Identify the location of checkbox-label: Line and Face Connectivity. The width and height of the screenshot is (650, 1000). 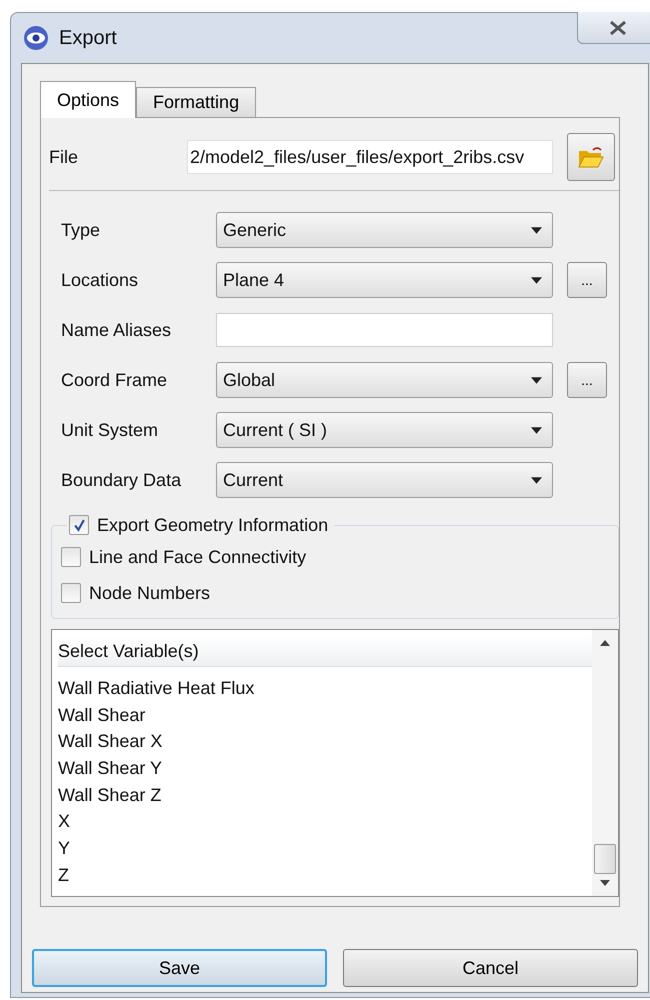
(197, 557).